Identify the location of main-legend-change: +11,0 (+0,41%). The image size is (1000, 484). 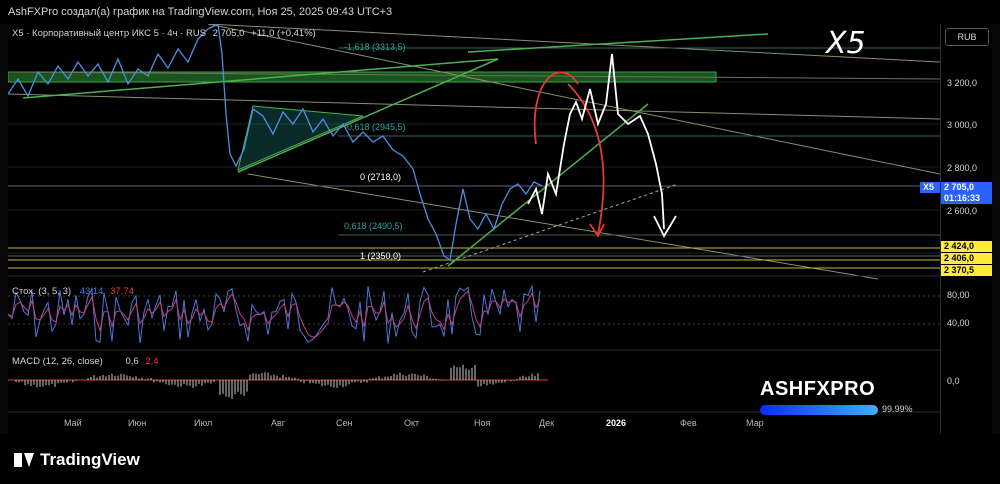
(283, 33).